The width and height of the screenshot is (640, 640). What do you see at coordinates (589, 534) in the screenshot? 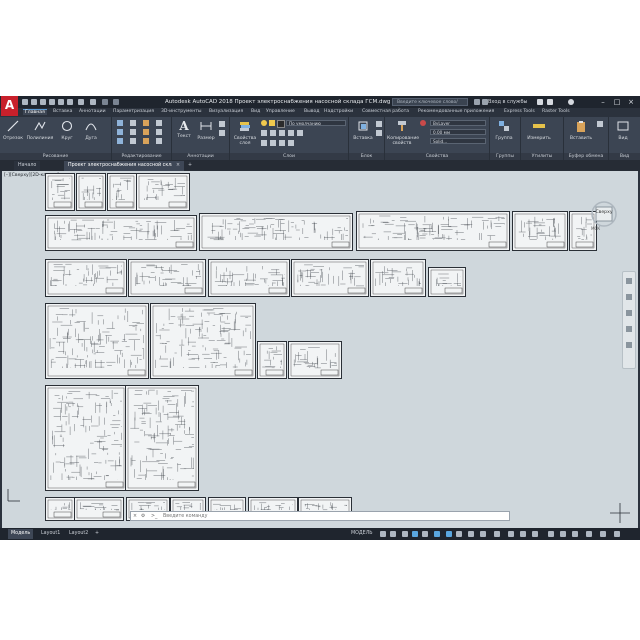
I see `hardware-acceleration-icon` at bounding box center [589, 534].